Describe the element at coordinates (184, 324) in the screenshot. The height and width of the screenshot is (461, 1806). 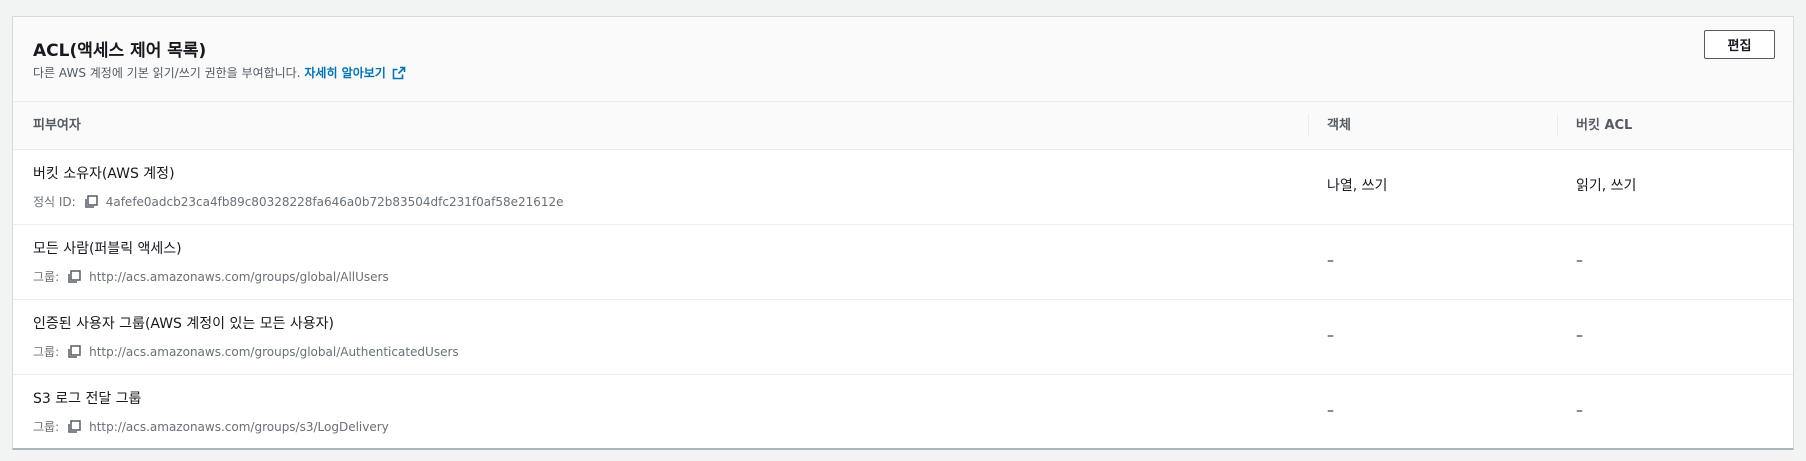
I see `grantee-name: 인증된 사용자 그룹(AWS 계정이 있는 모든 사용자)` at that location.